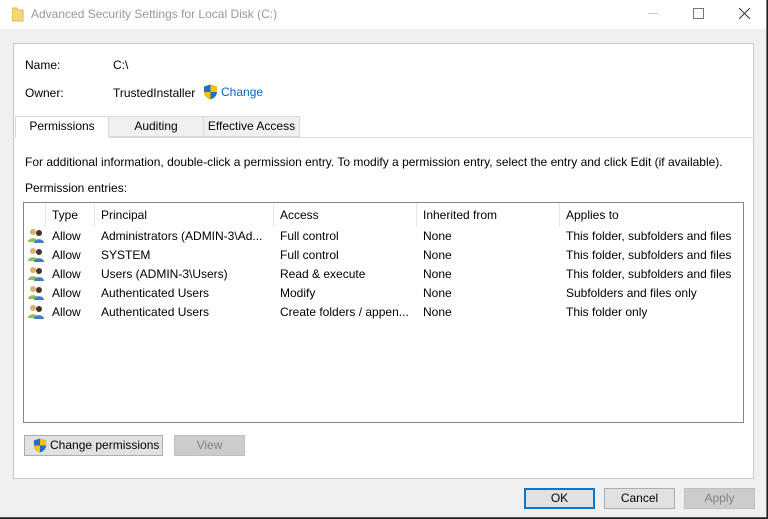  What do you see at coordinates (43, 65) in the screenshot?
I see `name-label: Name:` at bounding box center [43, 65].